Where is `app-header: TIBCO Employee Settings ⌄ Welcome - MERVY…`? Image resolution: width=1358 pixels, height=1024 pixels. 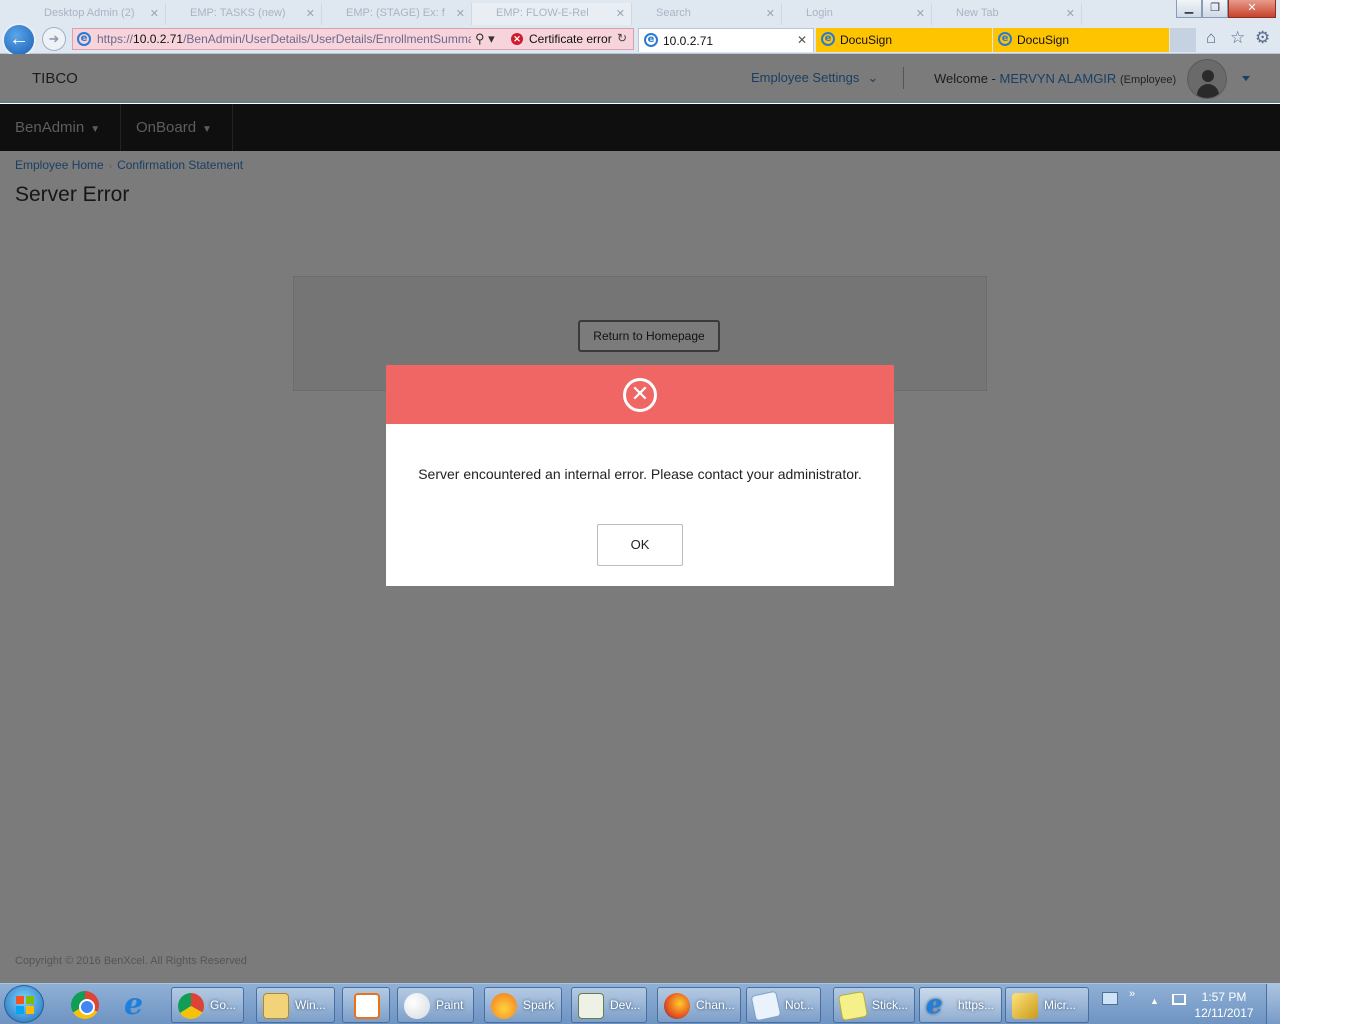
app-header: TIBCO Employee Settings ⌄ Welcome - MERVY… is located at coordinates (640, 78).